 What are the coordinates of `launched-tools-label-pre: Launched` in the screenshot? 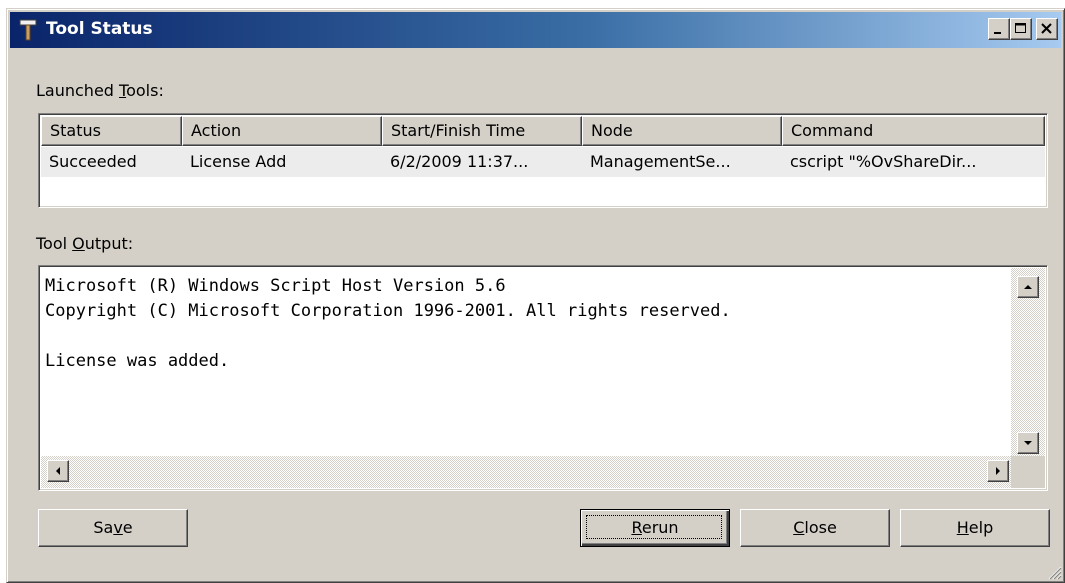 It's located at (78, 90).